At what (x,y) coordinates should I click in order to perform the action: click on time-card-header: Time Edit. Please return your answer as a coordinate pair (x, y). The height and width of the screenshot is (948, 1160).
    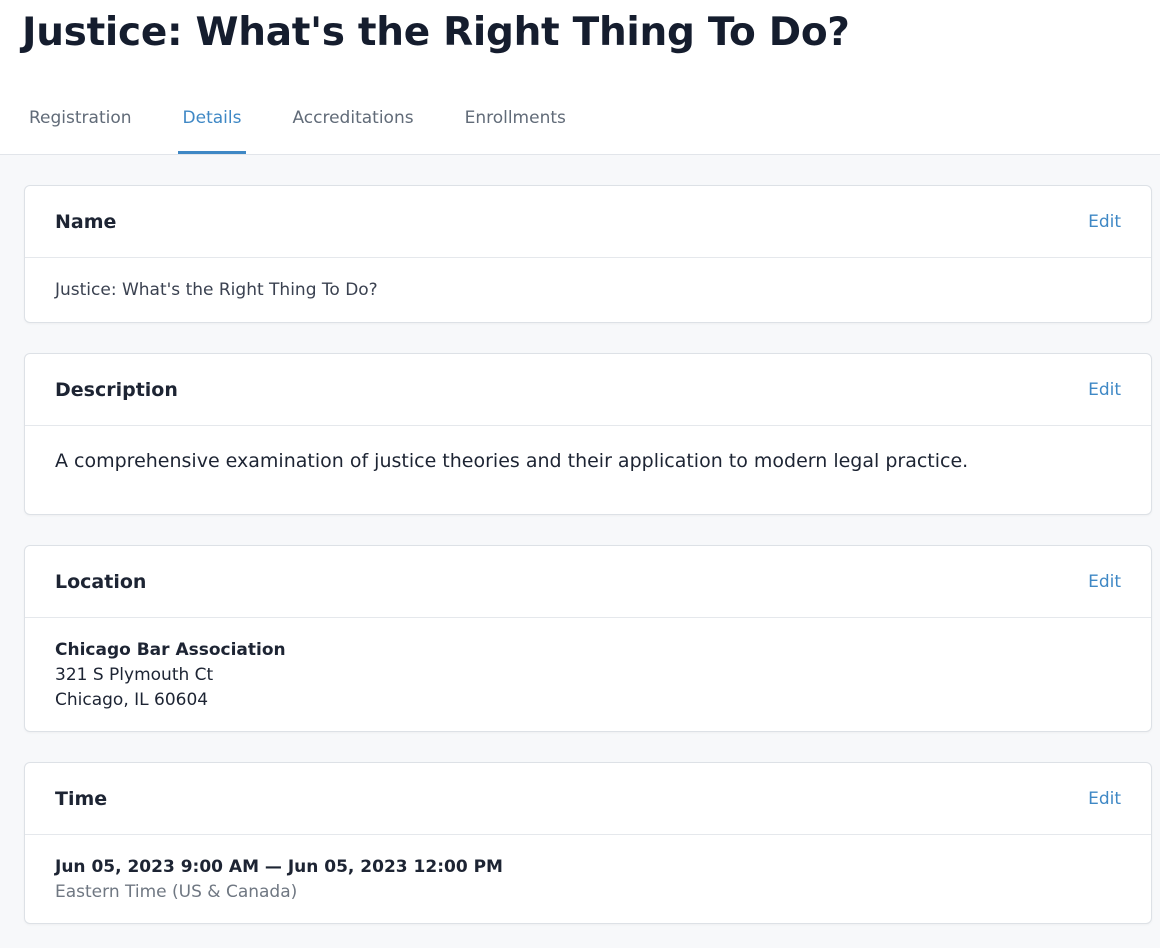
    Looking at the image, I should click on (588, 799).